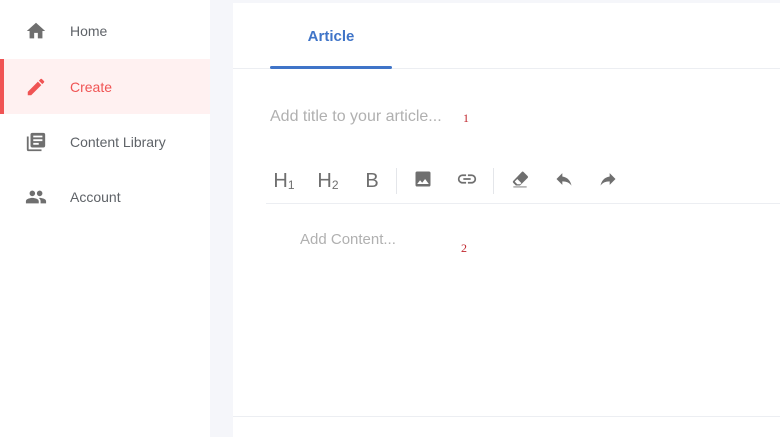  I want to click on heading-2-button: H2, so click(328, 181).